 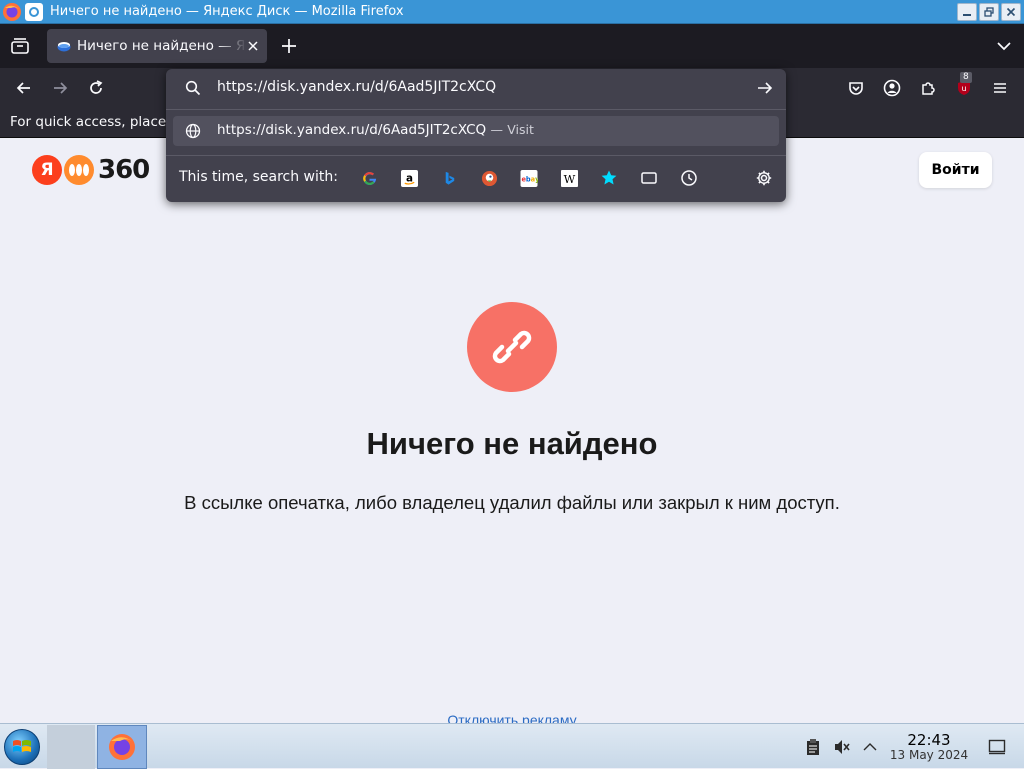 What do you see at coordinates (955, 170) in the screenshot?
I see `login-button: Войти` at bounding box center [955, 170].